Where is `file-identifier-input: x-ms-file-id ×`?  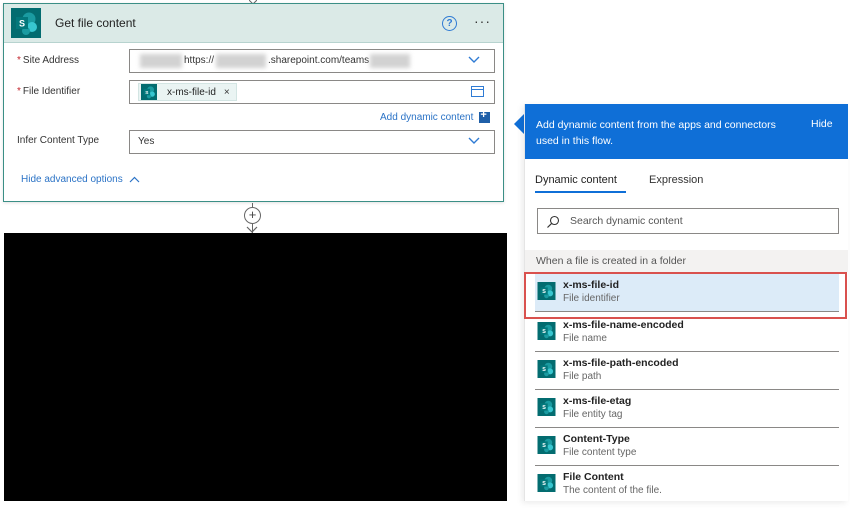
file-identifier-input: x-ms-file-id × is located at coordinates (312, 92).